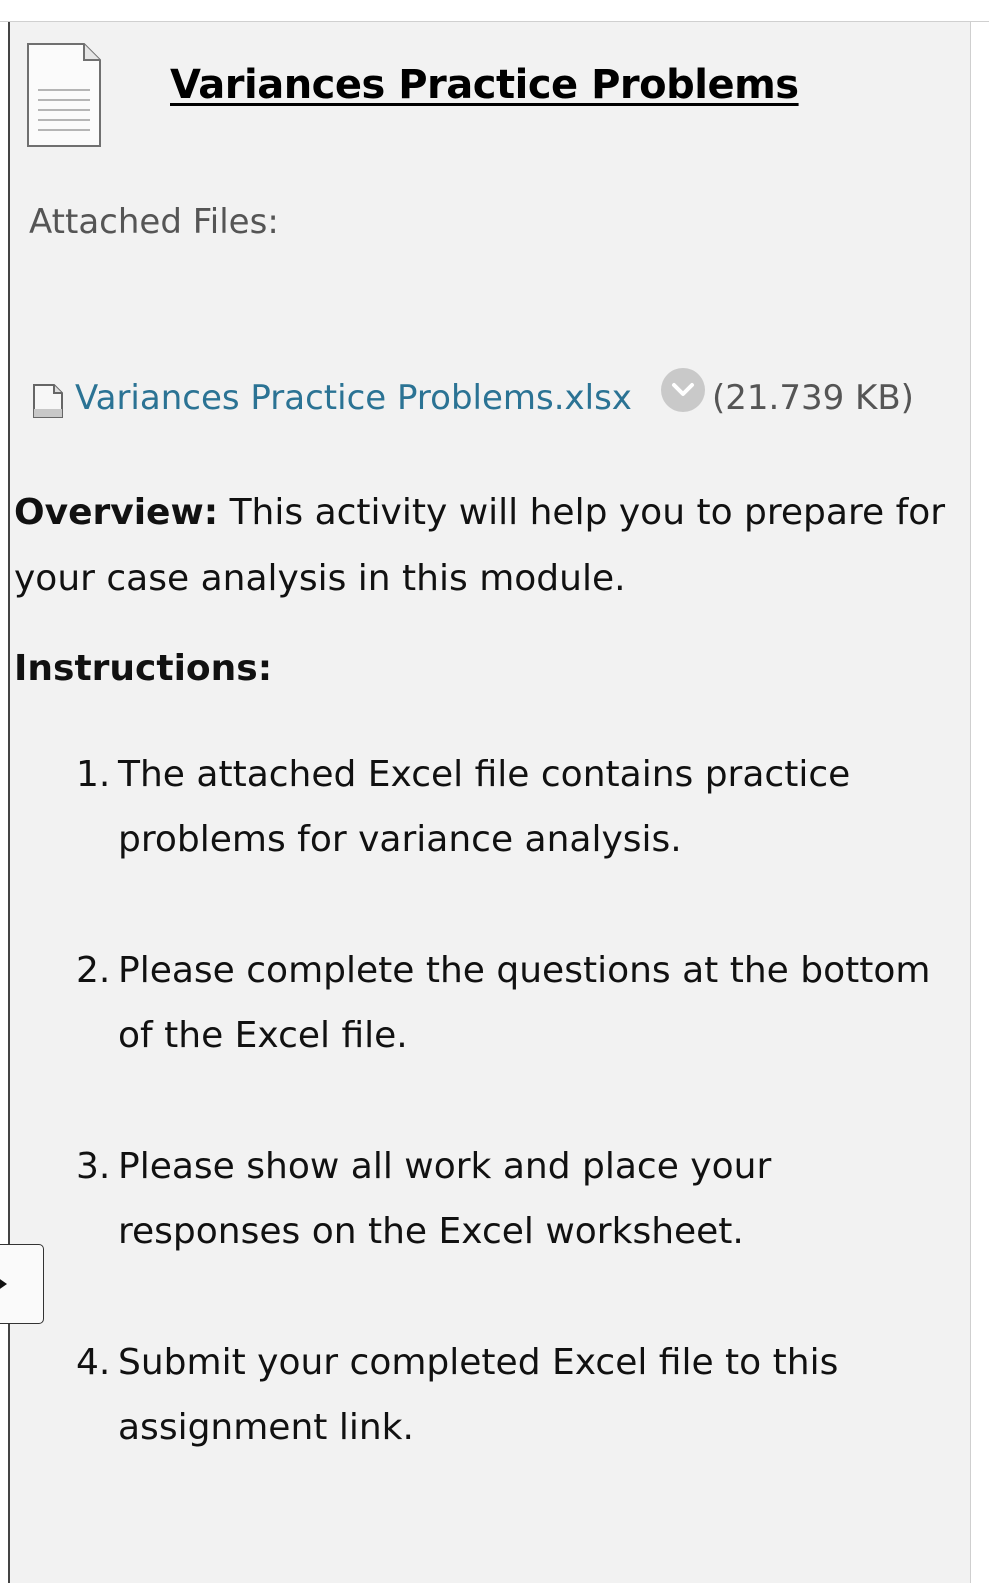 This screenshot has width=989, height=1583. Describe the element at coordinates (93, 1362) in the screenshot. I see `step-number: 4.` at that location.